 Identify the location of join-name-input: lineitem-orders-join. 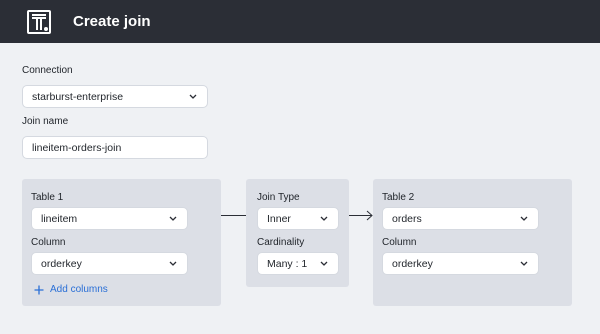
(115, 147).